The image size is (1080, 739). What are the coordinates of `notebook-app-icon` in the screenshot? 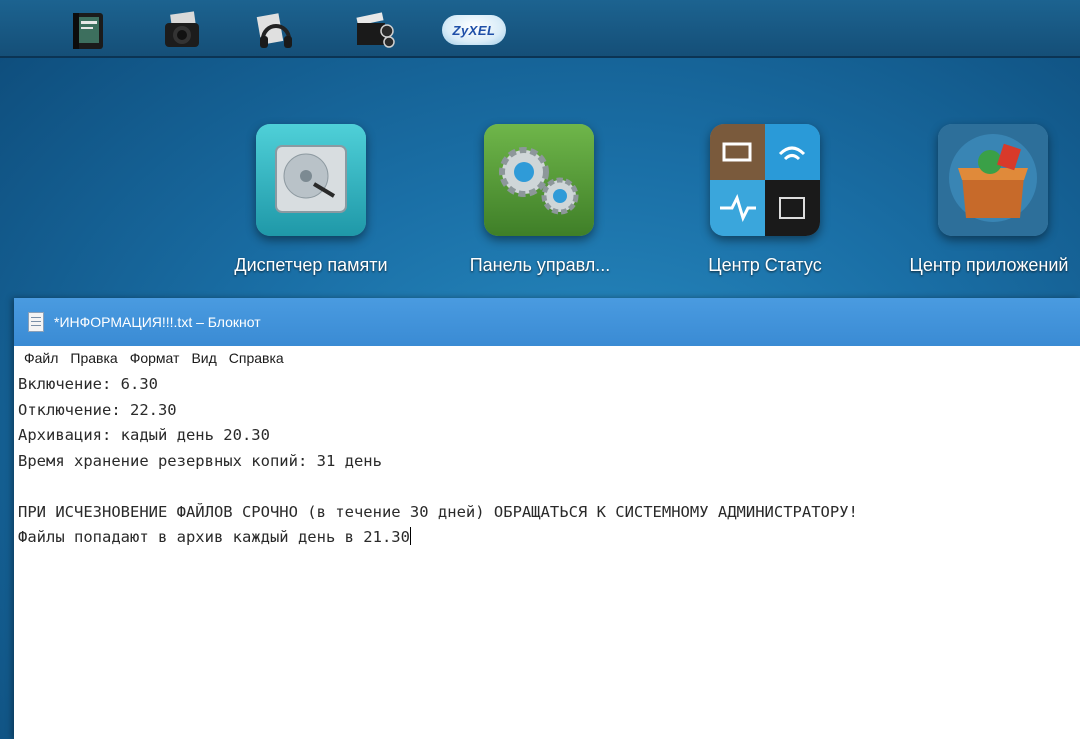 It's located at (88, 30).